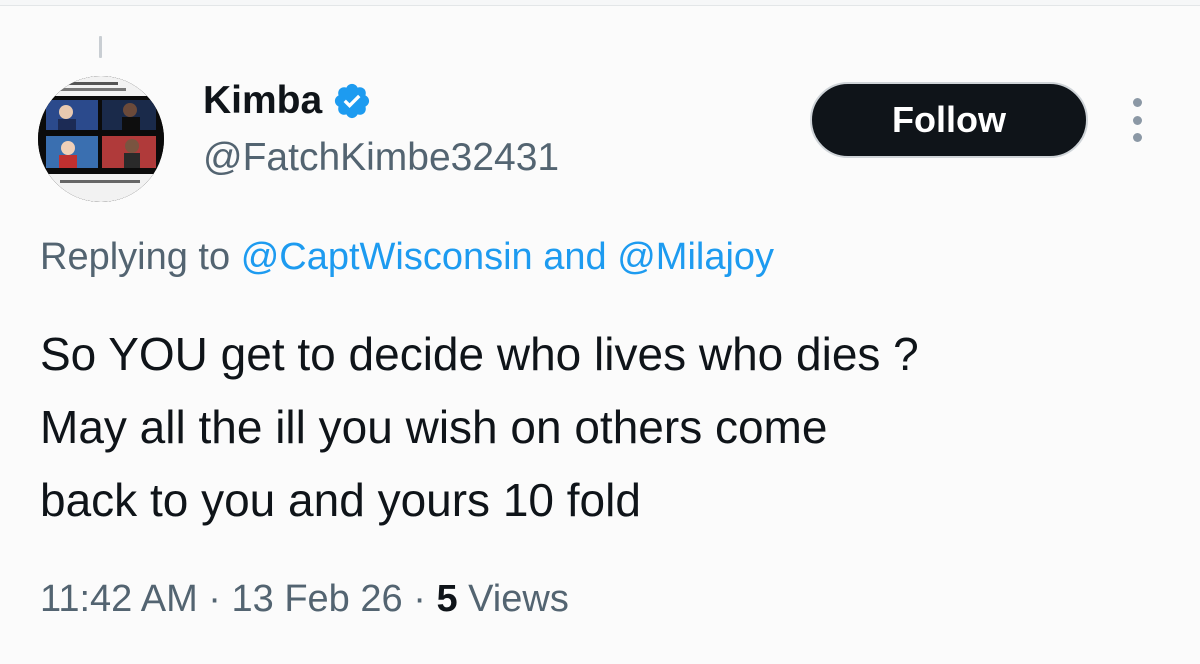 The image size is (1200, 664). What do you see at coordinates (135, 257) in the screenshot?
I see `reply-prefix: Replying to` at bounding box center [135, 257].